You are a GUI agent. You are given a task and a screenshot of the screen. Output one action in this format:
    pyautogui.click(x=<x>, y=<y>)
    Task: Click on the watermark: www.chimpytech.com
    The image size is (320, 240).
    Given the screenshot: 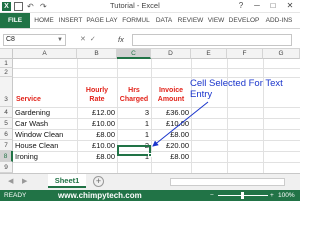 What is the action you would take?
    pyautogui.click(x=100, y=195)
    